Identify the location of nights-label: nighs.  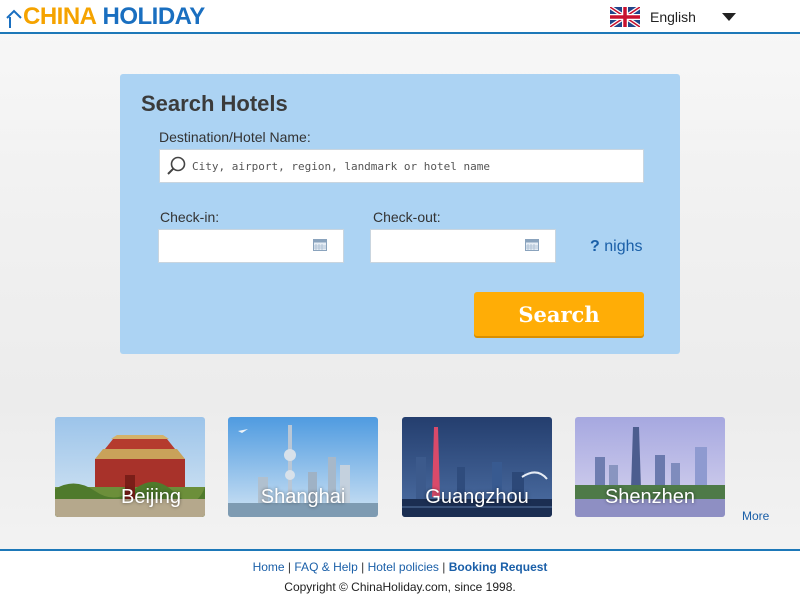
(623, 246).